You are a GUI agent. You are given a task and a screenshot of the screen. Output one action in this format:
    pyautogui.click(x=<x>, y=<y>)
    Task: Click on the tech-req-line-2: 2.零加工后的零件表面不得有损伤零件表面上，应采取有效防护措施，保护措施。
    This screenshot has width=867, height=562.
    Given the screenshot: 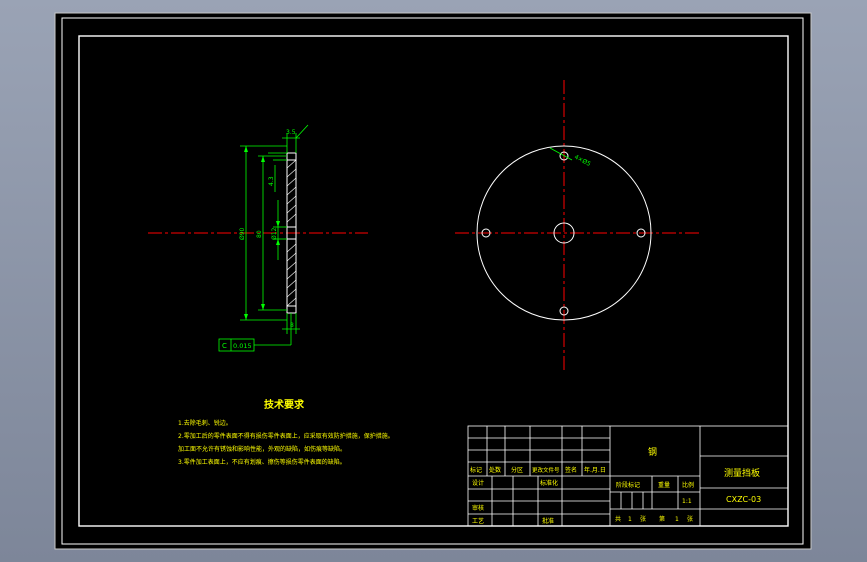 What is the action you would take?
    pyautogui.click(x=286, y=436)
    